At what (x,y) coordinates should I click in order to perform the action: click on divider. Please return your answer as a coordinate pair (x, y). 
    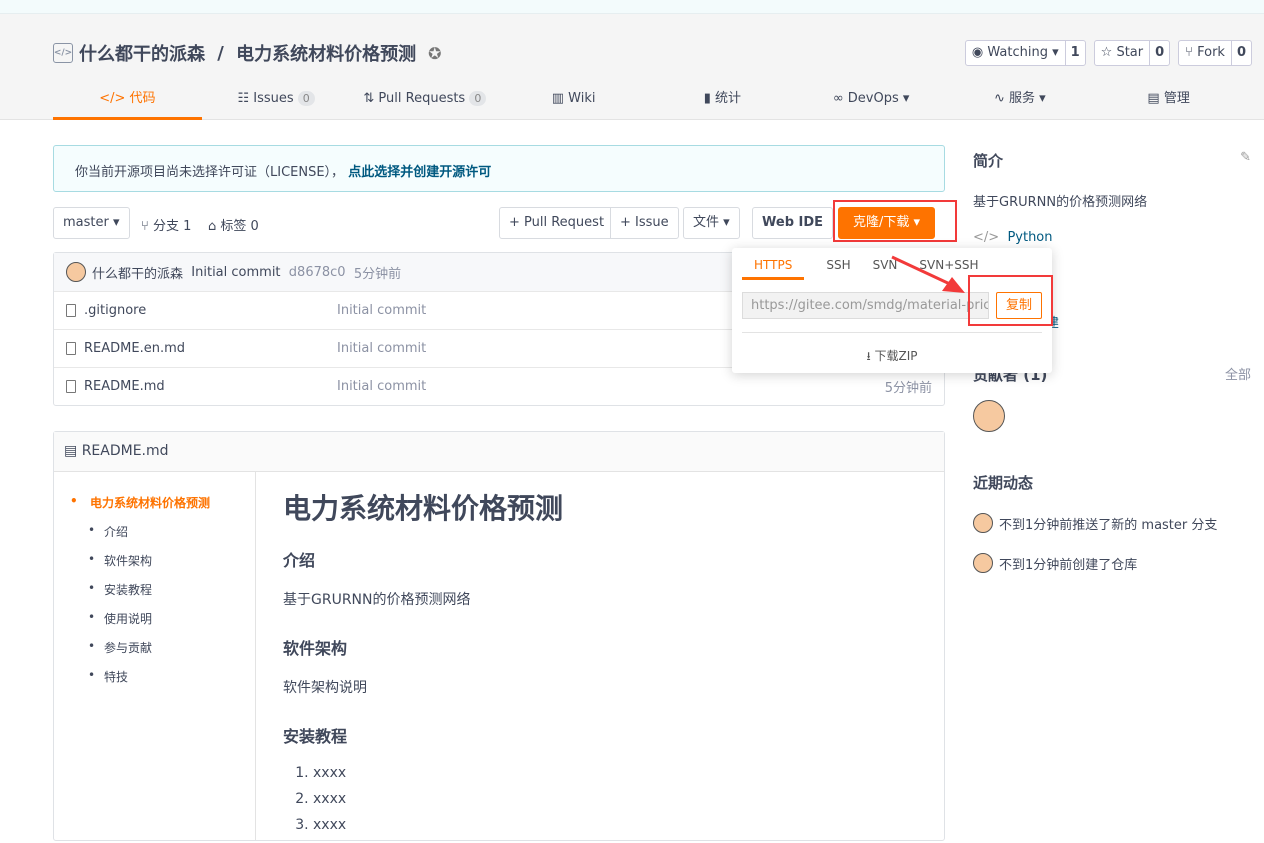
    Looking at the image, I should click on (892, 332).